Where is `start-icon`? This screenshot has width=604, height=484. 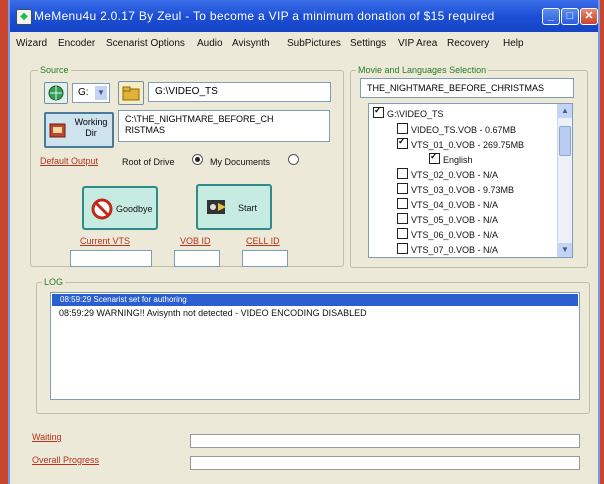 start-icon is located at coordinates (216, 207).